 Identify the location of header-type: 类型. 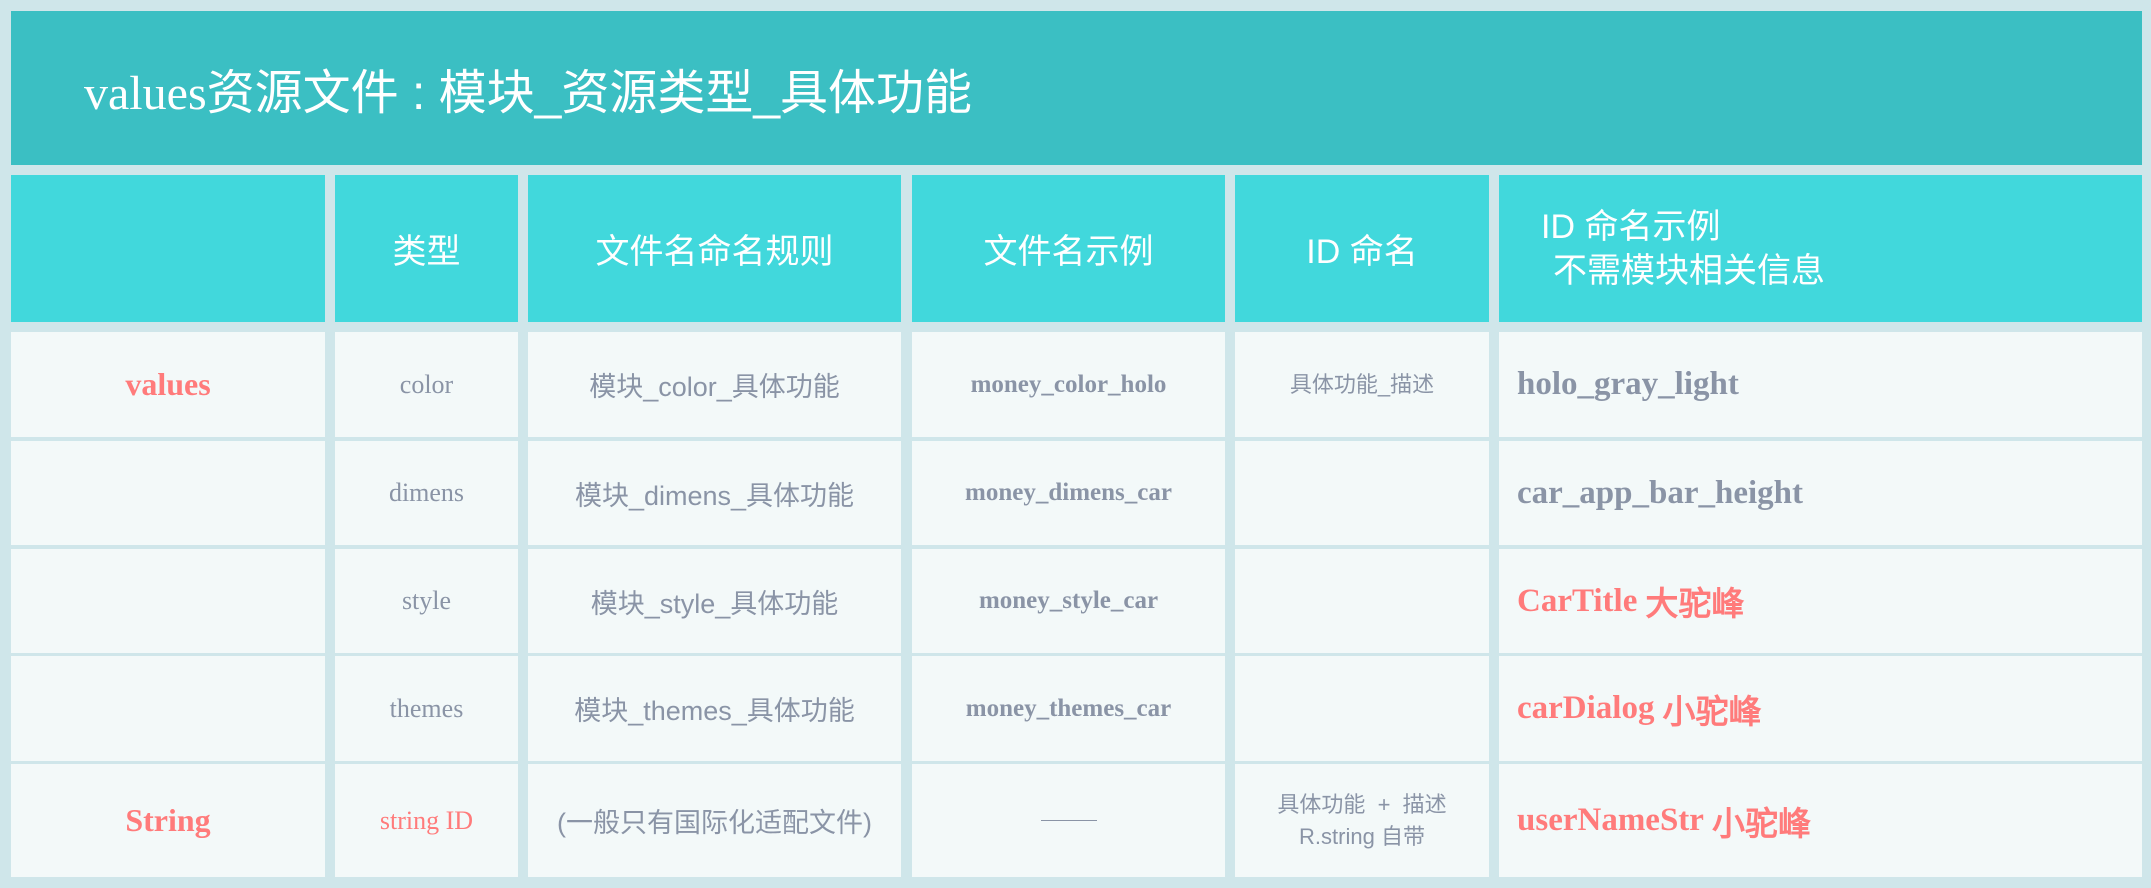
(426, 248).